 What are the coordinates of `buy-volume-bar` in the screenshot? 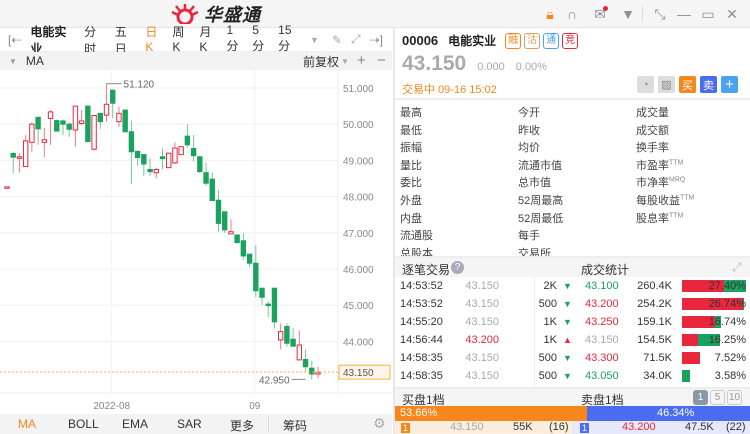 It's located at (690, 340).